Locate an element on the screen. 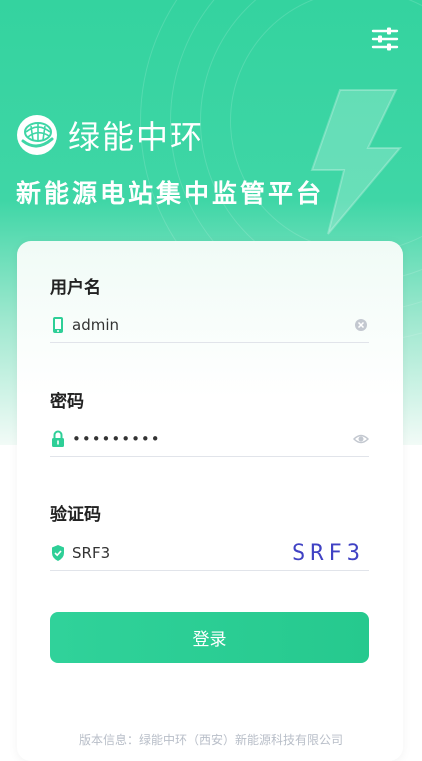  lightning-bolt-icon is located at coordinates (356, 162).